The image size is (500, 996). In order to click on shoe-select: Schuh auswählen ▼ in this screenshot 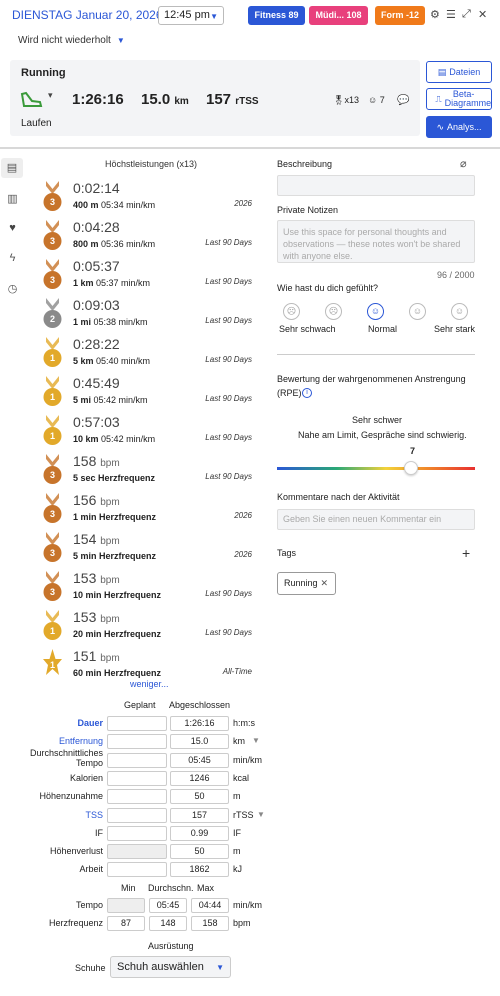, I will do `click(170, 967)`.